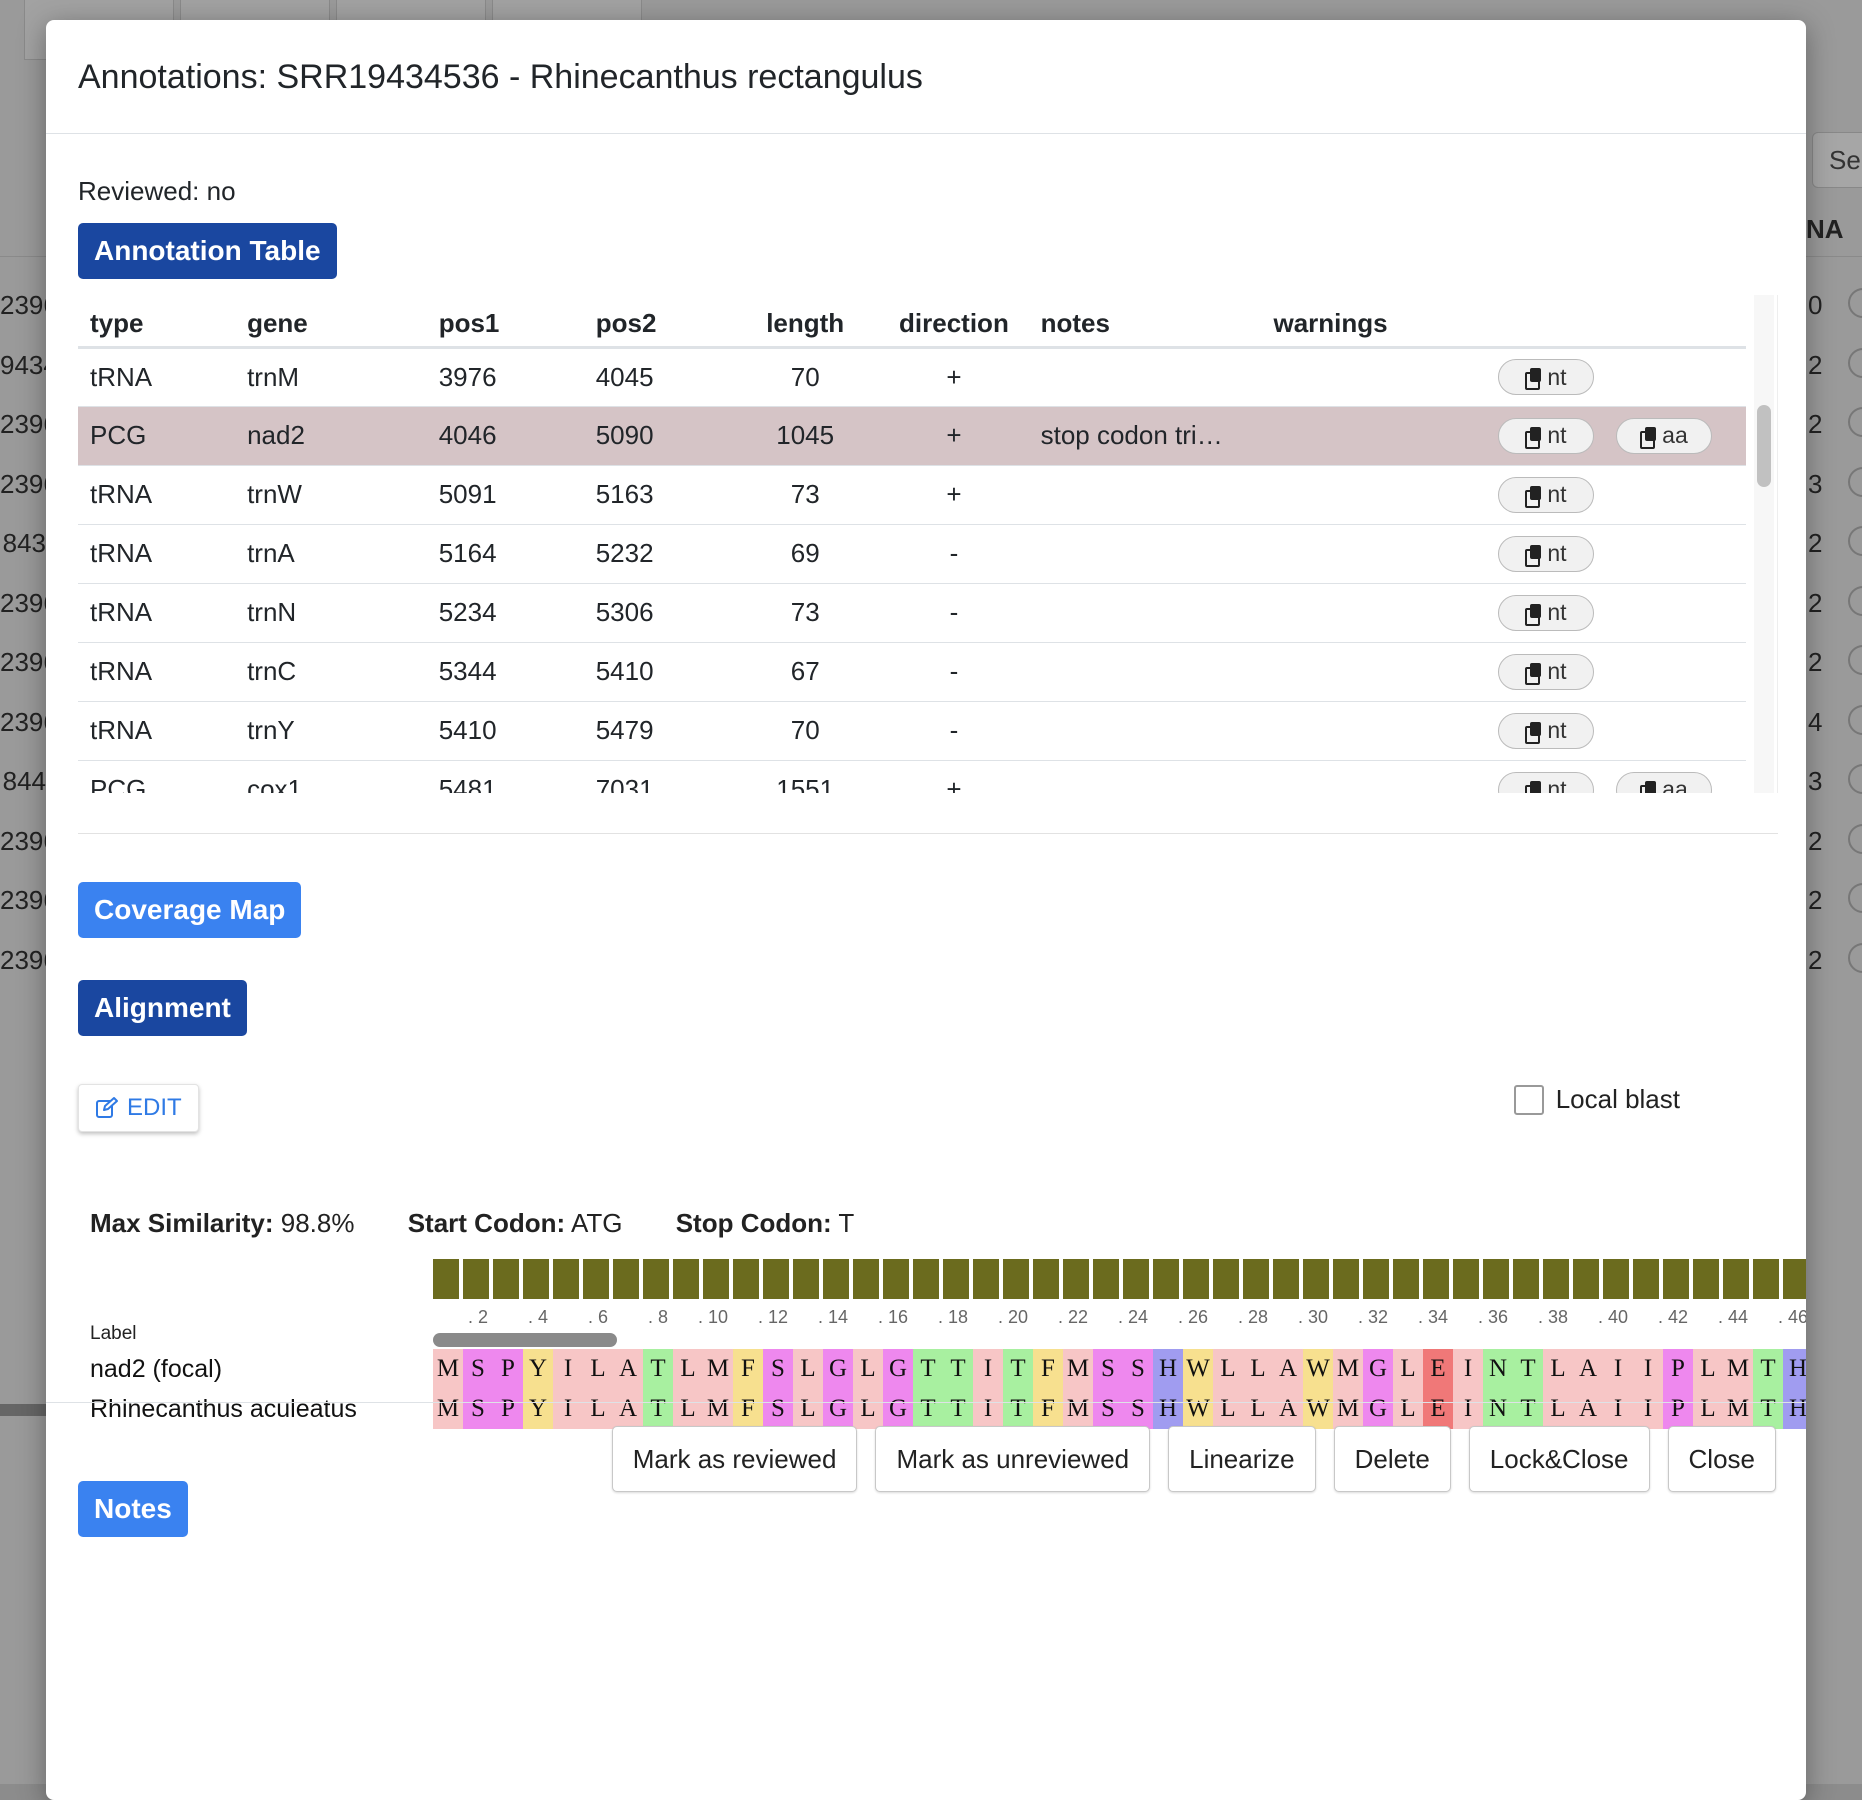 The width and height of the screenshot is (1862, 1800). Describe the element at coordinates (954, 554) in the screenshot. I see `cell-direction: -` at that location.